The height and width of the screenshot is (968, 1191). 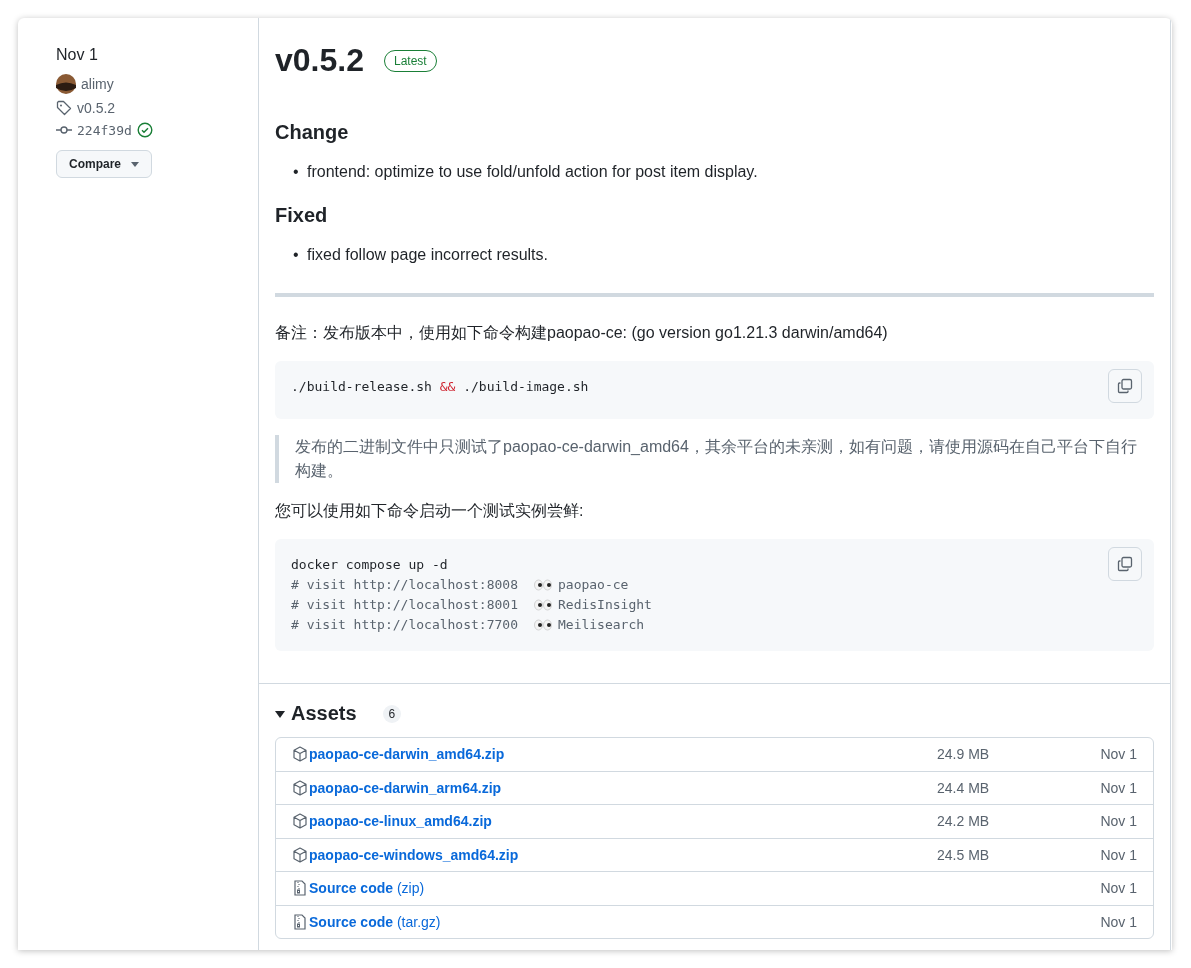 I want to click on asset-link: paopao-ce-linux_amd64.zip, so click(x=400, y=821).